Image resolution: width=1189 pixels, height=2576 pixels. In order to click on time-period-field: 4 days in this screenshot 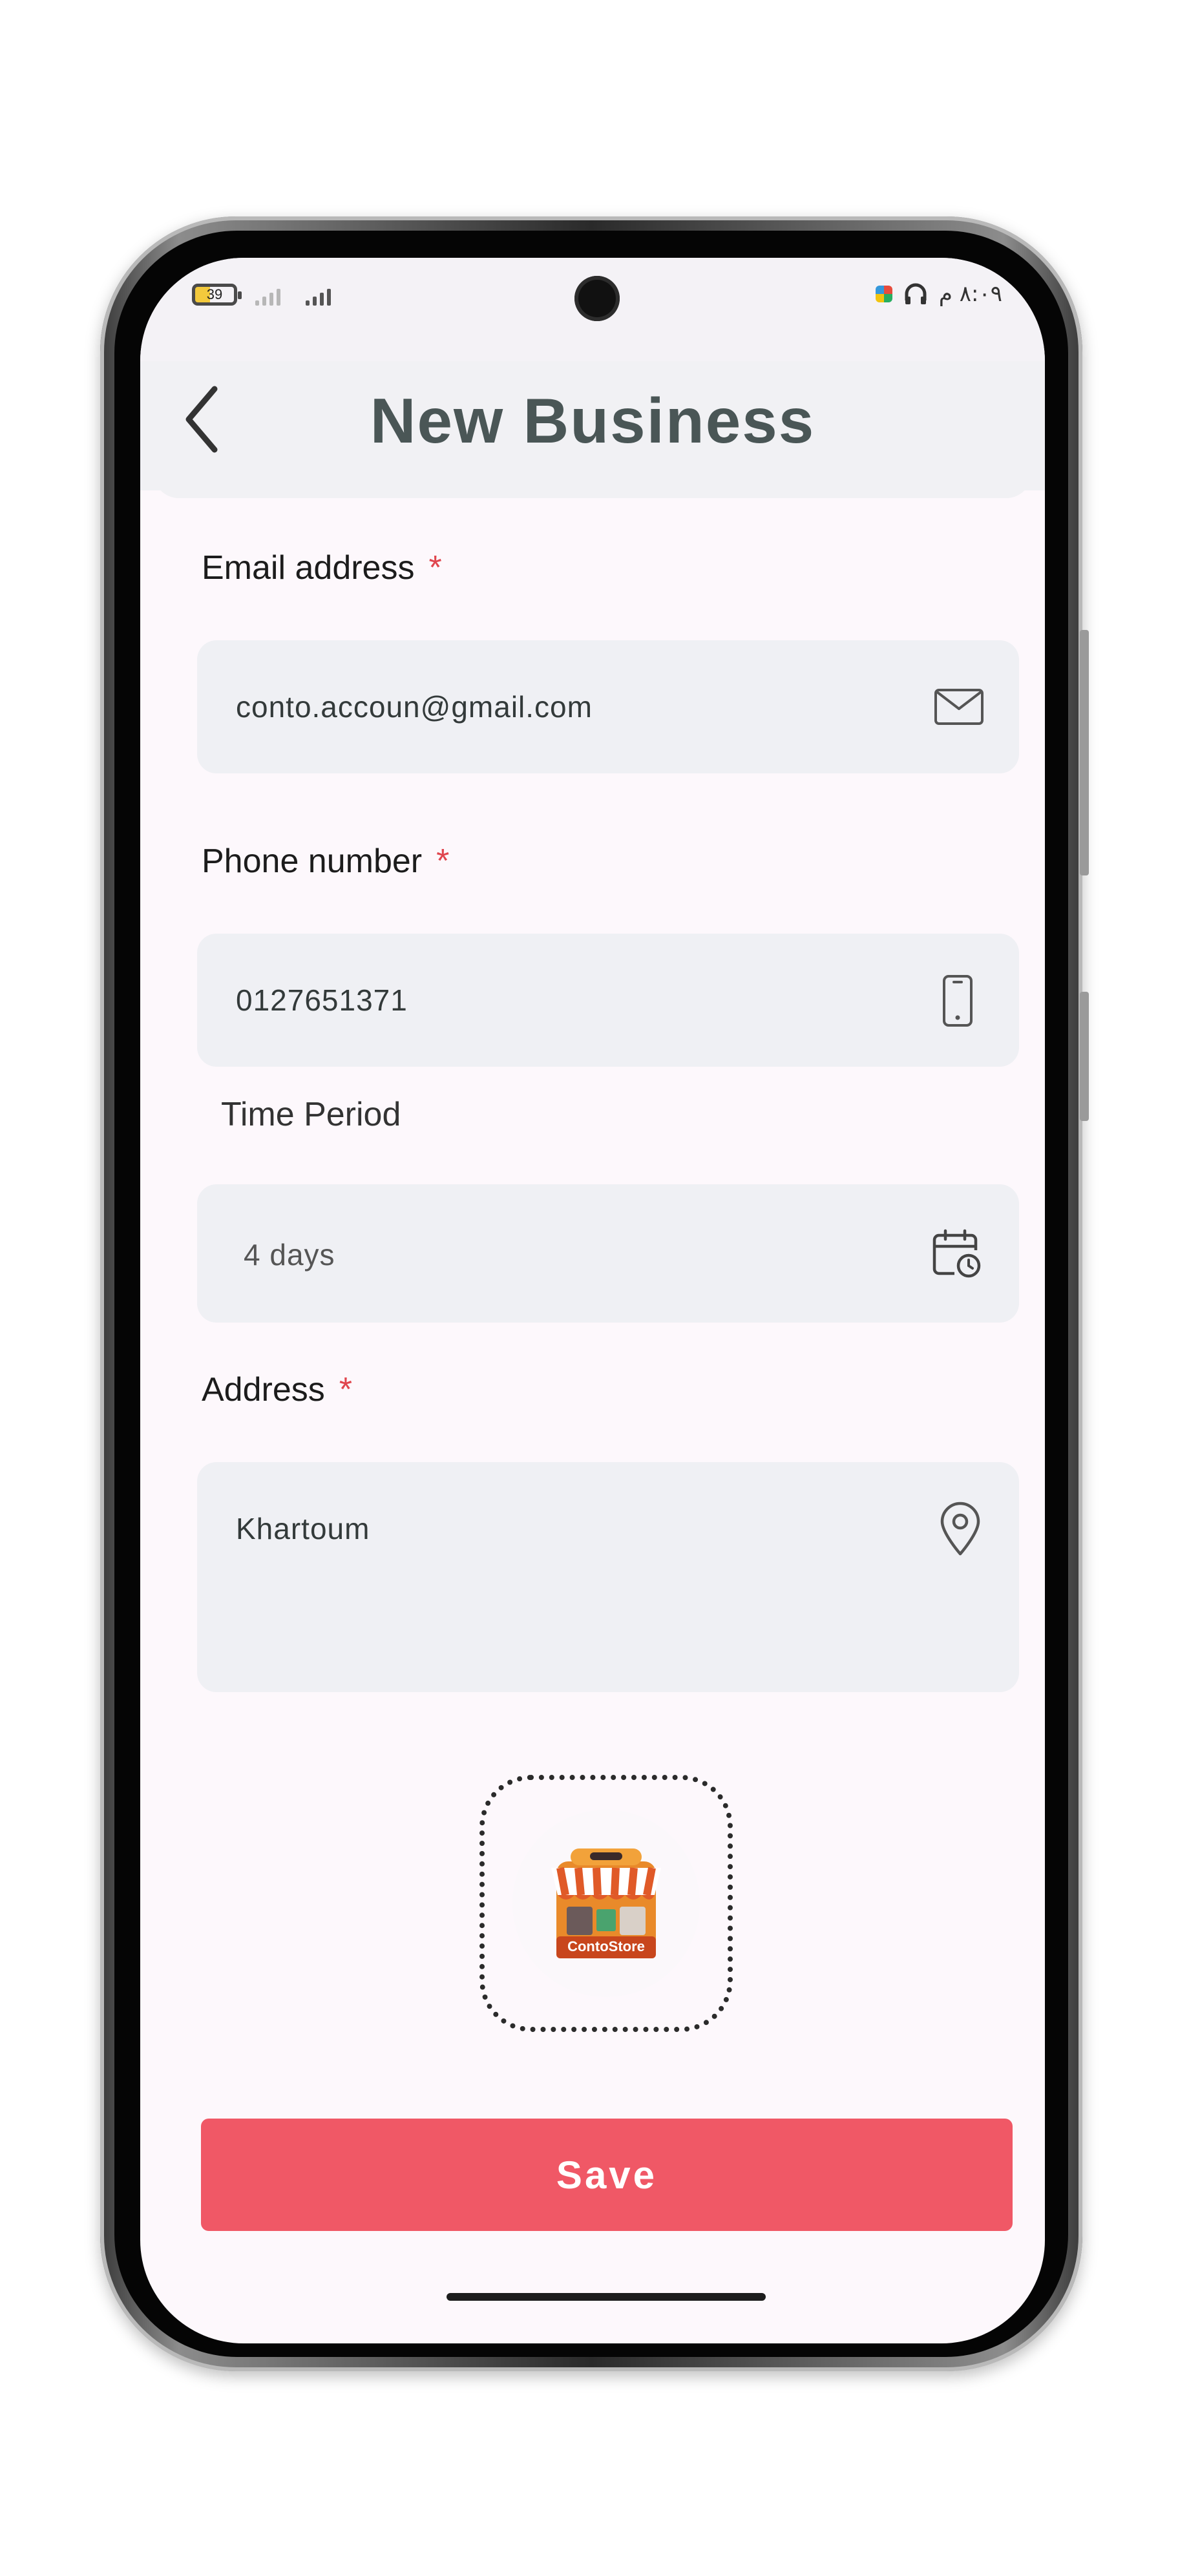, I will do `click(608, 1253)`.